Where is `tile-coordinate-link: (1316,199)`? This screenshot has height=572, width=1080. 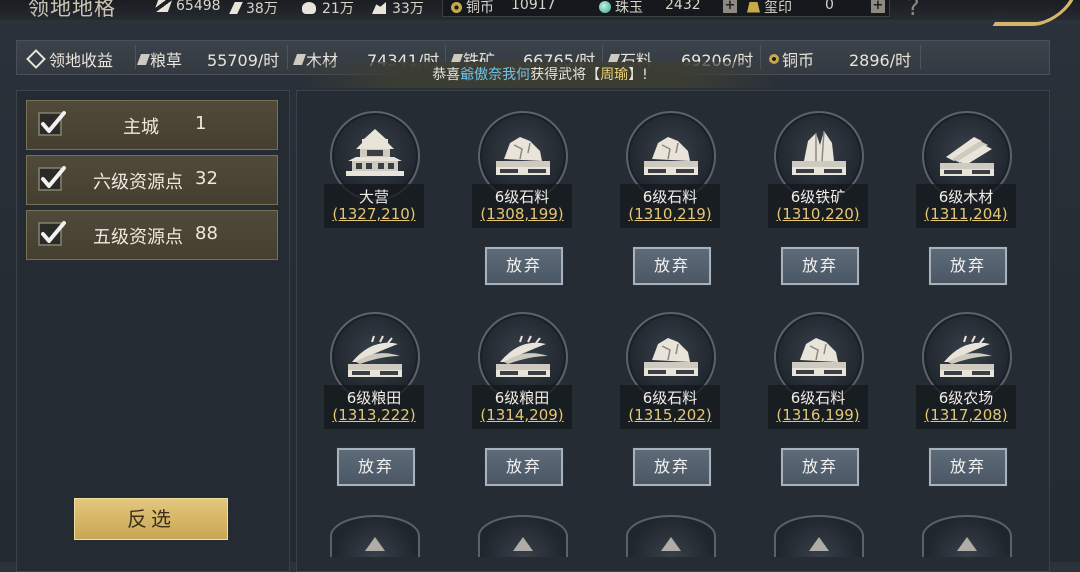 tile-coordinate-link: (1316,199) is located at coordinates (818, 415).